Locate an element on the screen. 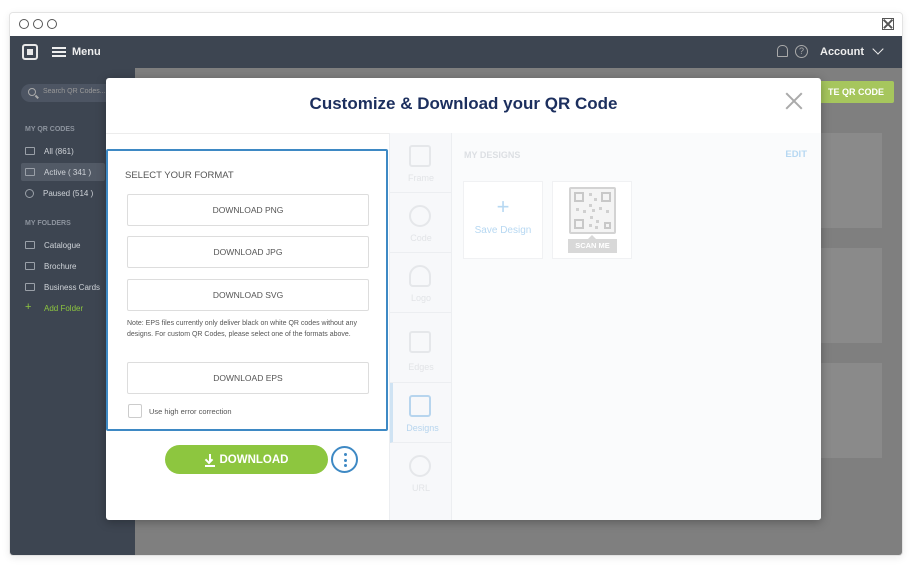 The image size is (912, 572). format-heading: SELECT YOUR FORMAT is located at coordinates (179, 175).